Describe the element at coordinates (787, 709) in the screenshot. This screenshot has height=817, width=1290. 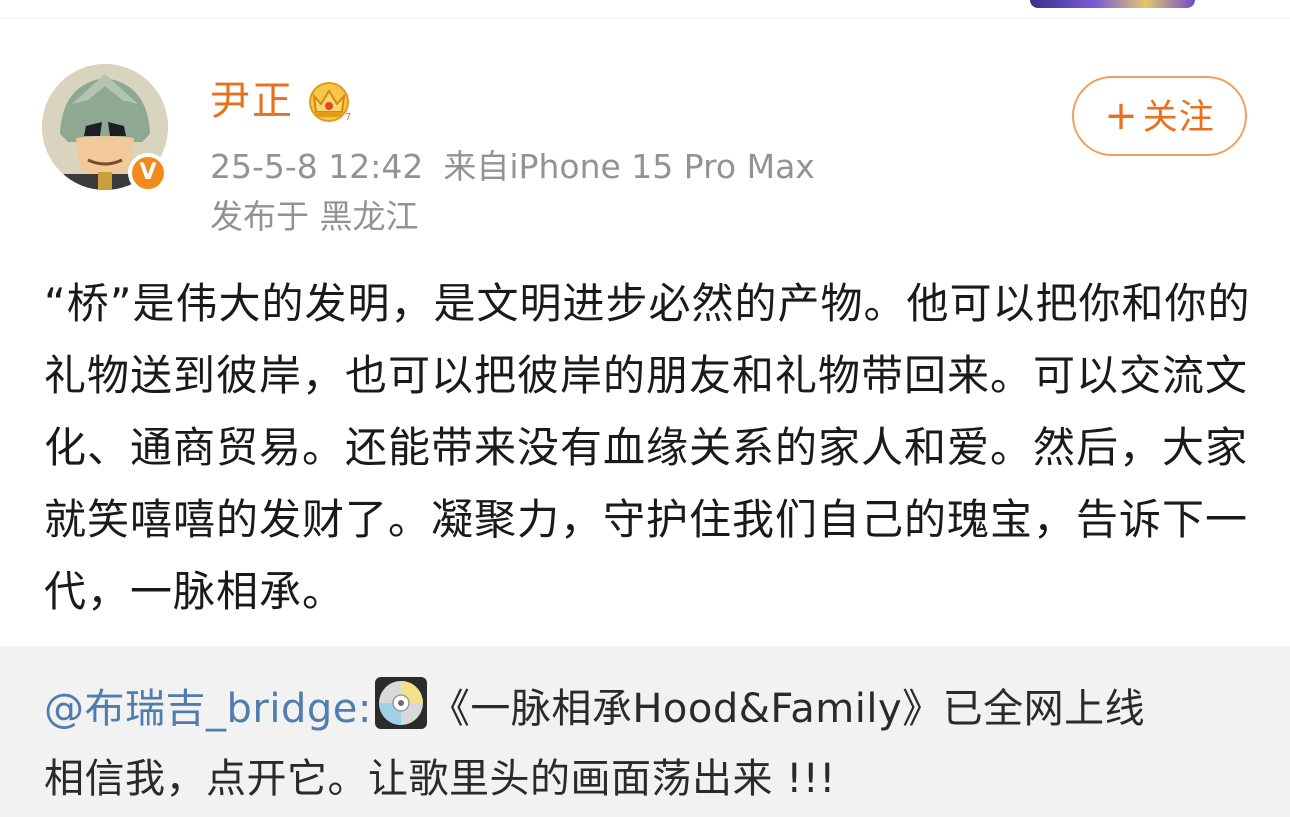
I see `repost-line-1: 《一脉相承Hood&Family》已全网上线` at that location.